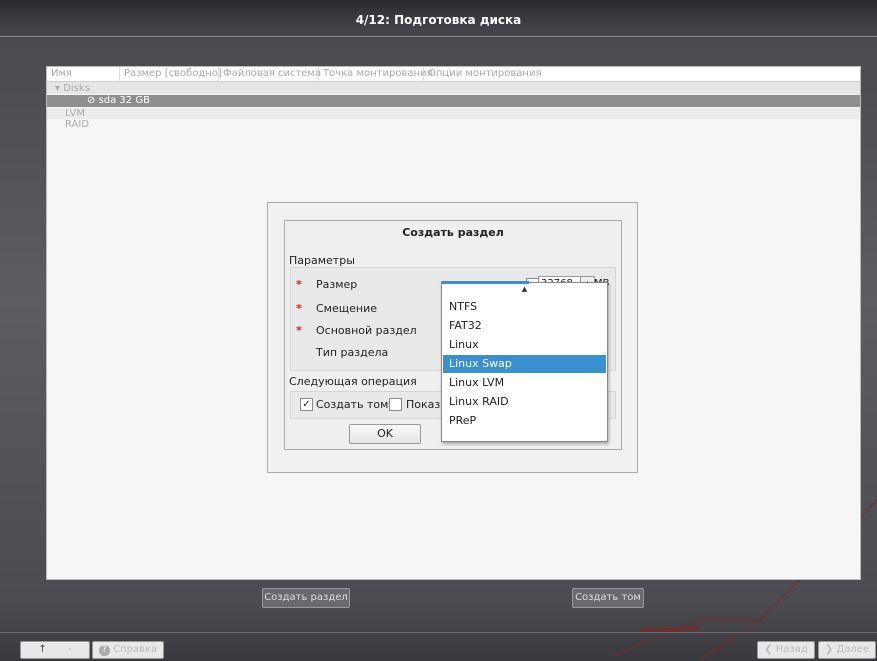 This screenshot has width=877, height=661. What do you see at coordinates (524, 345) in the screenshot?
I see `type-option-linux: Linux` at bounding box center [524, 345].